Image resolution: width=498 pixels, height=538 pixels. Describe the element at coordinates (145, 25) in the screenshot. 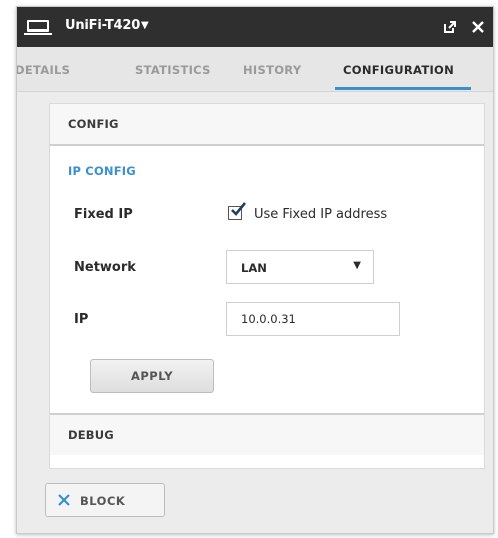

I see `title-dropdown-caret-icon: ▼` at that location.